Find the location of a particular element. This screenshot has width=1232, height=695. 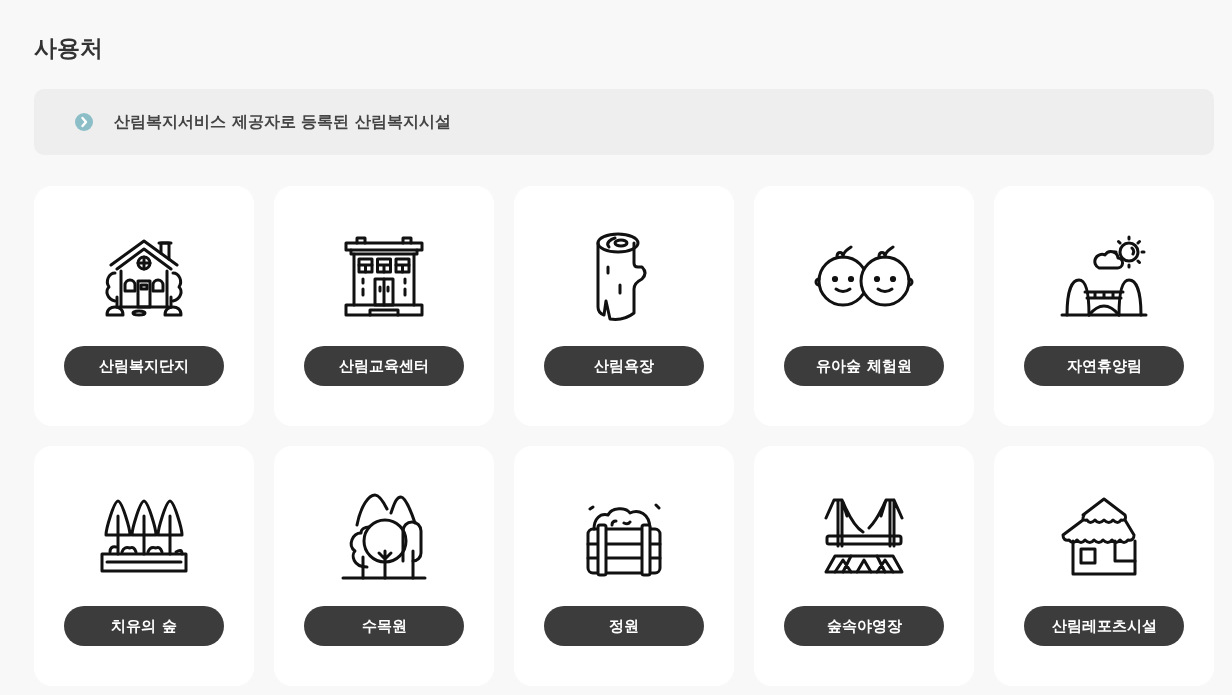

chevron-right-icon is located at coordinates (84, 122).